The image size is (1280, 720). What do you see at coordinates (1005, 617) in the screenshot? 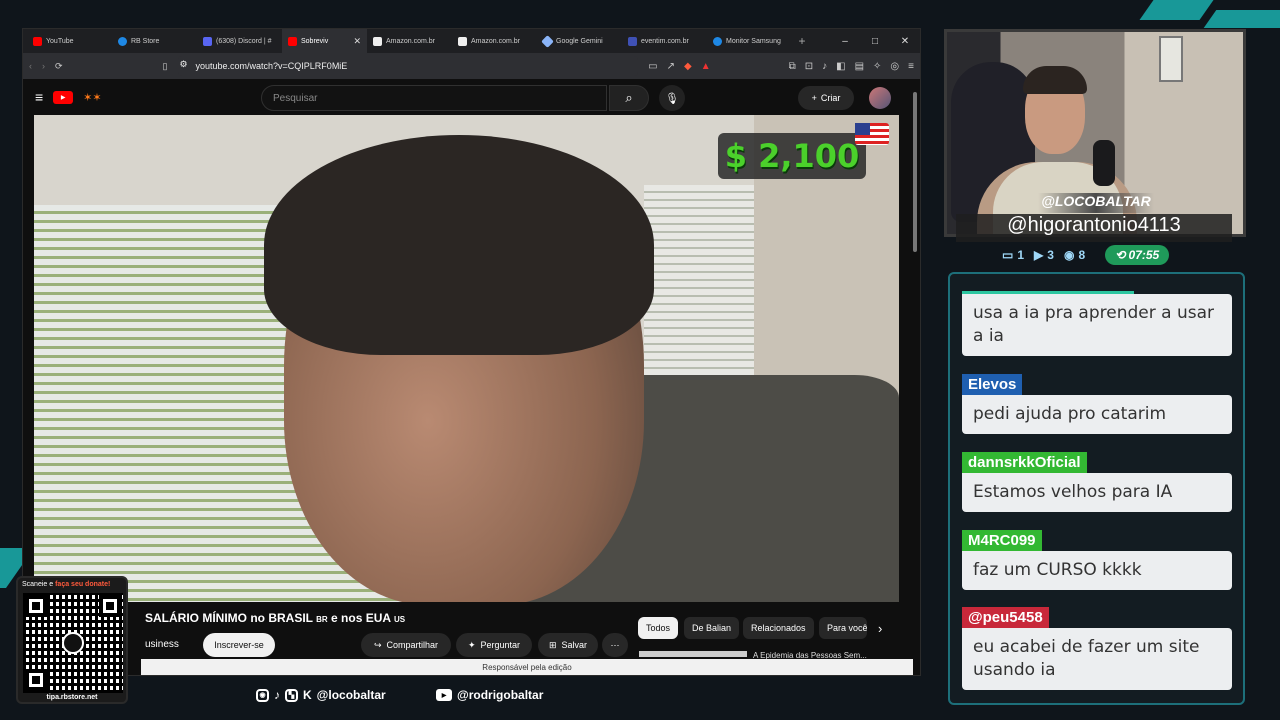
I see `chat-username: @peu5458` at bounding box center [1005, 617].